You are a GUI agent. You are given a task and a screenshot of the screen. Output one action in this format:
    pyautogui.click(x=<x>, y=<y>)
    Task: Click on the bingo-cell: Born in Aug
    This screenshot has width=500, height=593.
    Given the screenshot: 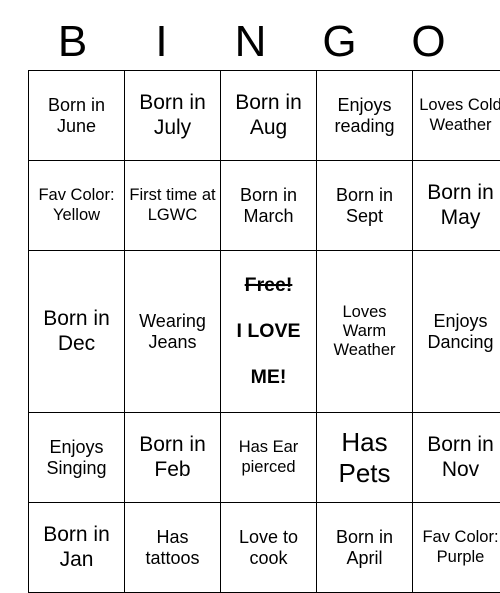 What is the action you would take?
    pyautogui.click(x=269, y=116)
    